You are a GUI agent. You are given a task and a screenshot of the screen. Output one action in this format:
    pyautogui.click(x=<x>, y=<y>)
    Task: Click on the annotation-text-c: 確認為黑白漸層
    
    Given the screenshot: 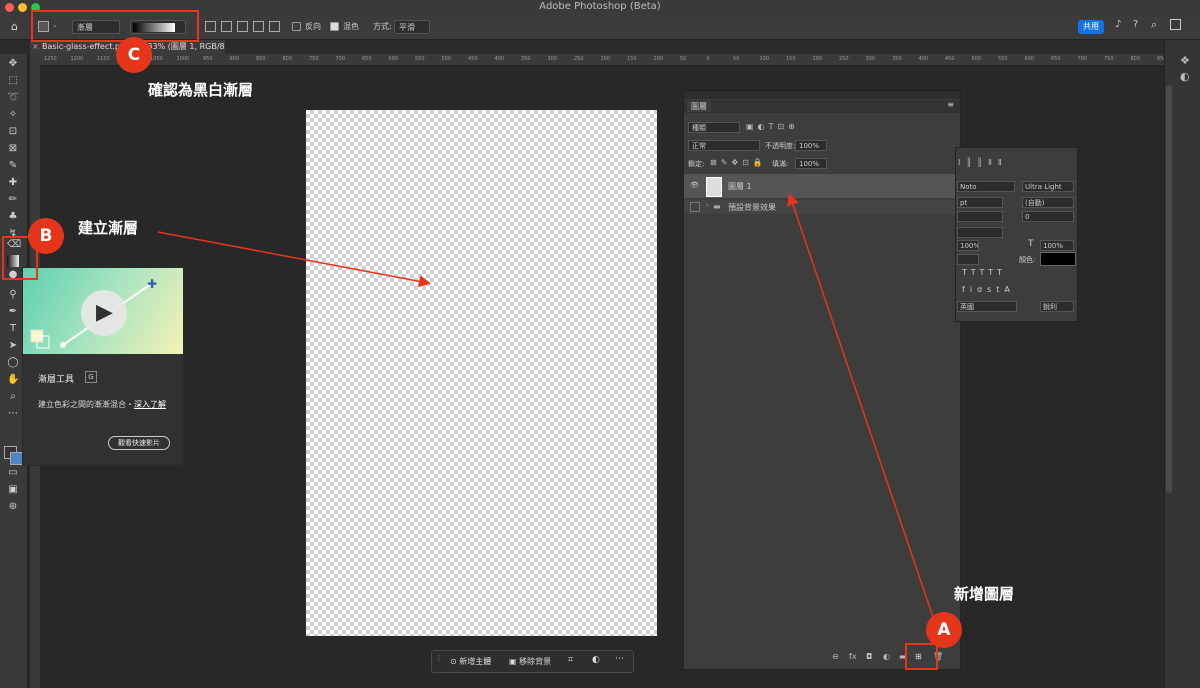 What is the action you would take?
    pyautogui.click(x=201, y=90)
    